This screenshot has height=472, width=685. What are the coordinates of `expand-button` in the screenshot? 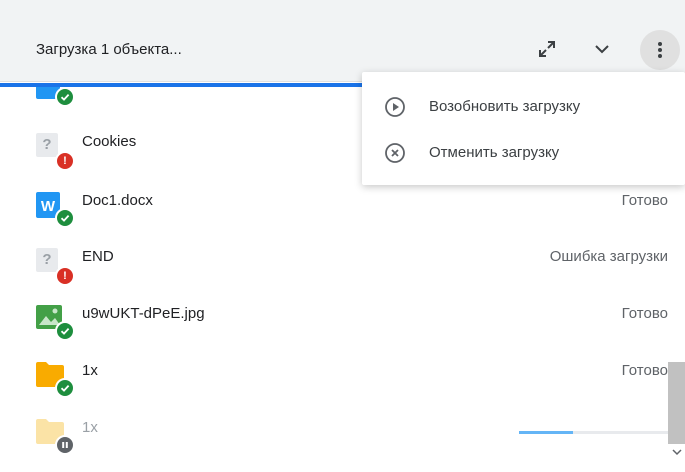 It's located at (547, 49).